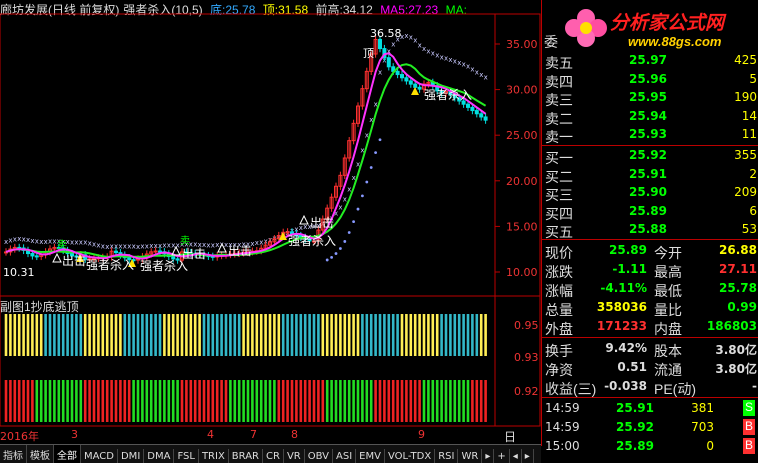 This screenshot has width=758, height=463. What do you see at coordinates (470, 456) in the screenshot?
I see `tab-wr: WR` at bounding box center [470, 456].